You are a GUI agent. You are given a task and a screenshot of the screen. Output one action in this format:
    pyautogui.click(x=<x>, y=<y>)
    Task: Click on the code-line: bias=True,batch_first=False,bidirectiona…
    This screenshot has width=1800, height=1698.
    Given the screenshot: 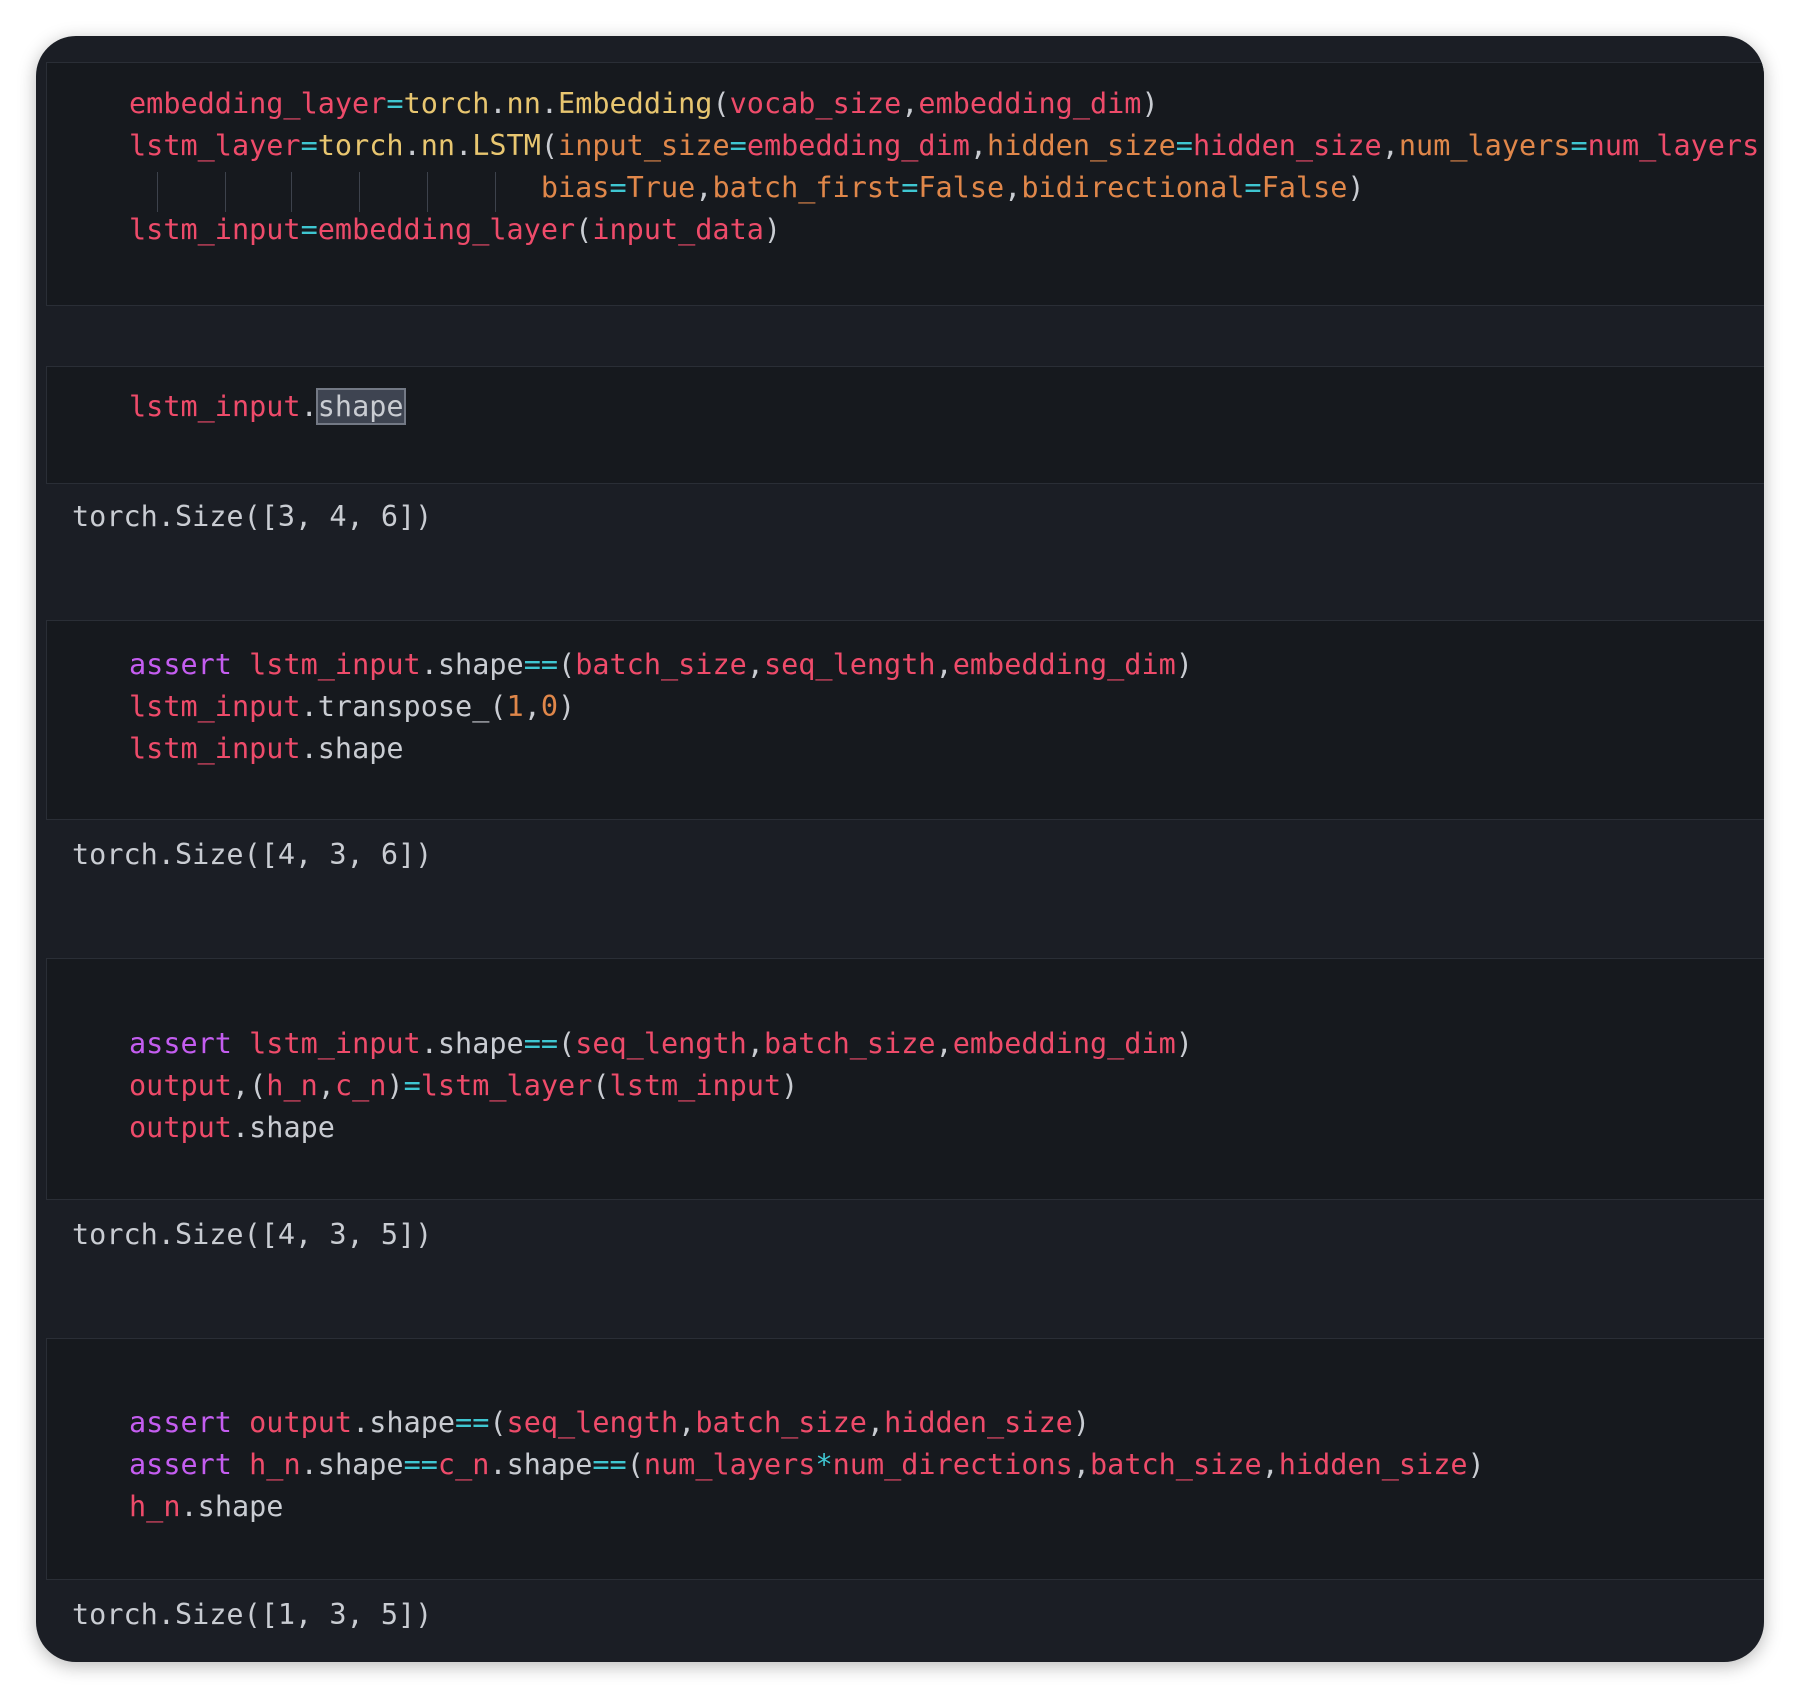 What is the action you would take?
    pyautogui.click(x=946, y=188)
    